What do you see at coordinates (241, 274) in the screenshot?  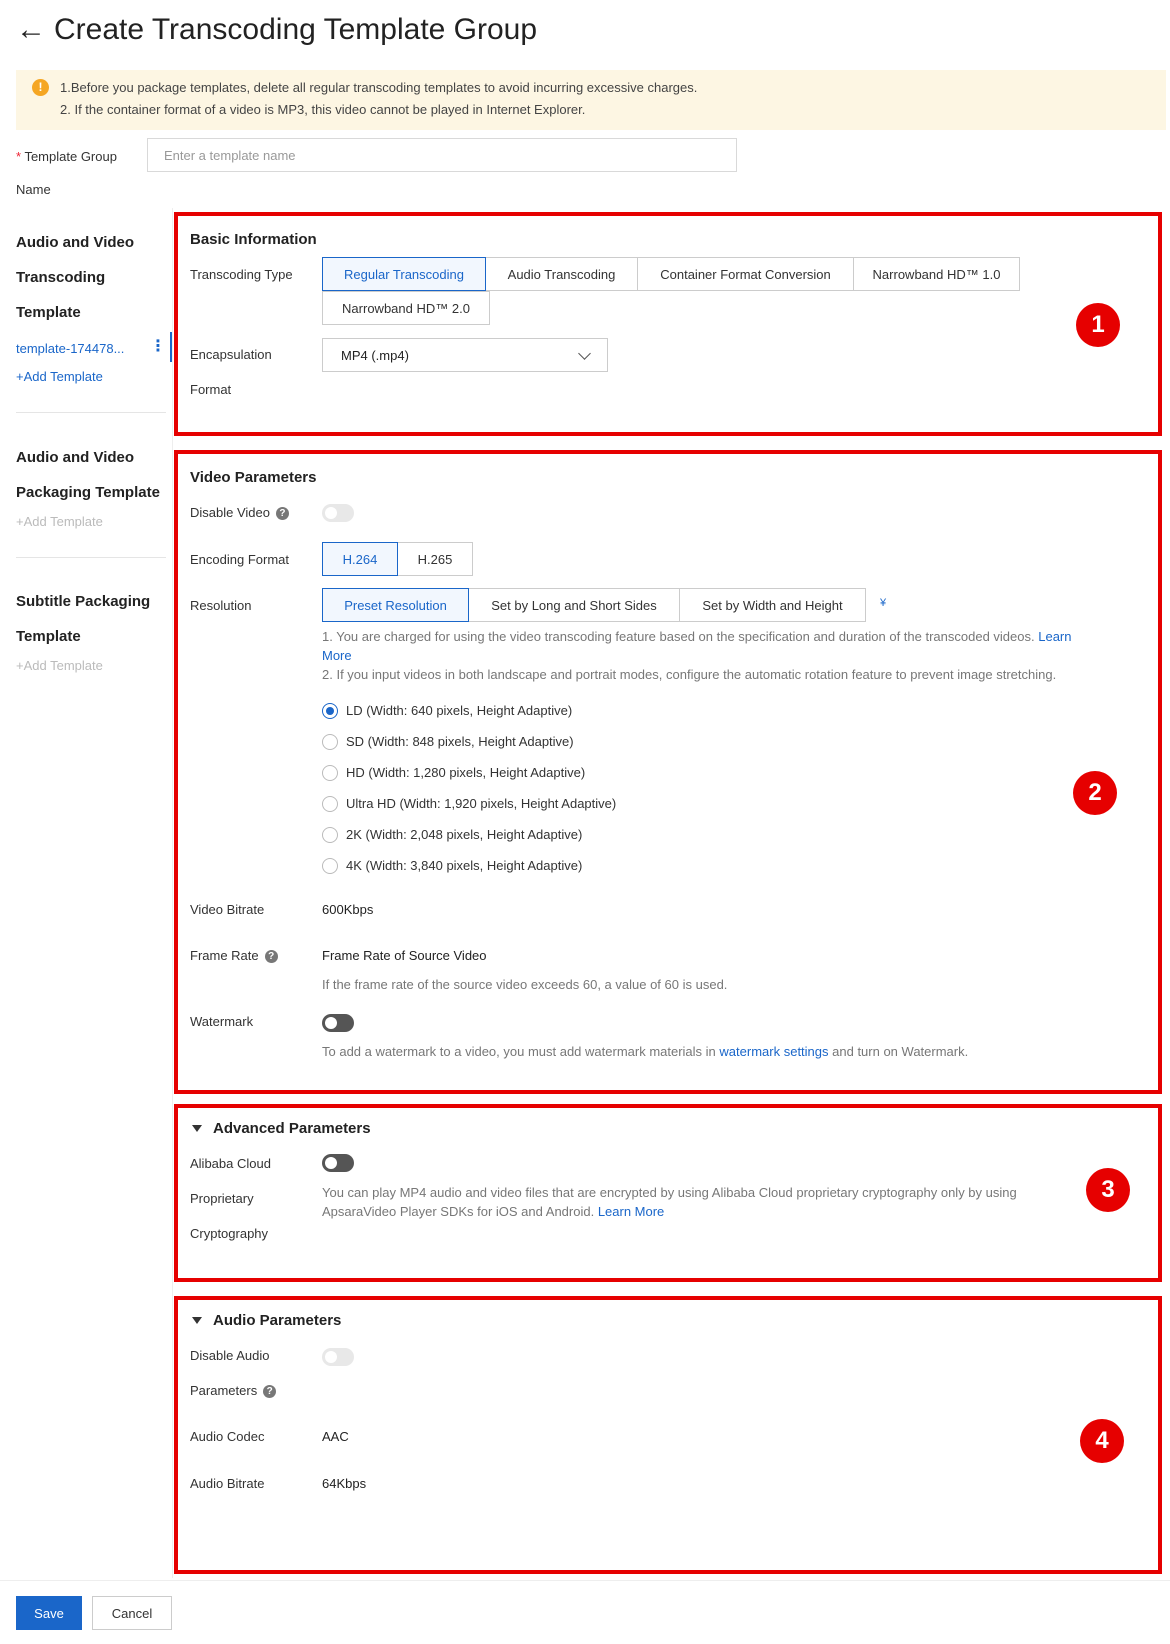 I see `transcoding-type-label: Transcoding Type` at bounding box center [241, 274].